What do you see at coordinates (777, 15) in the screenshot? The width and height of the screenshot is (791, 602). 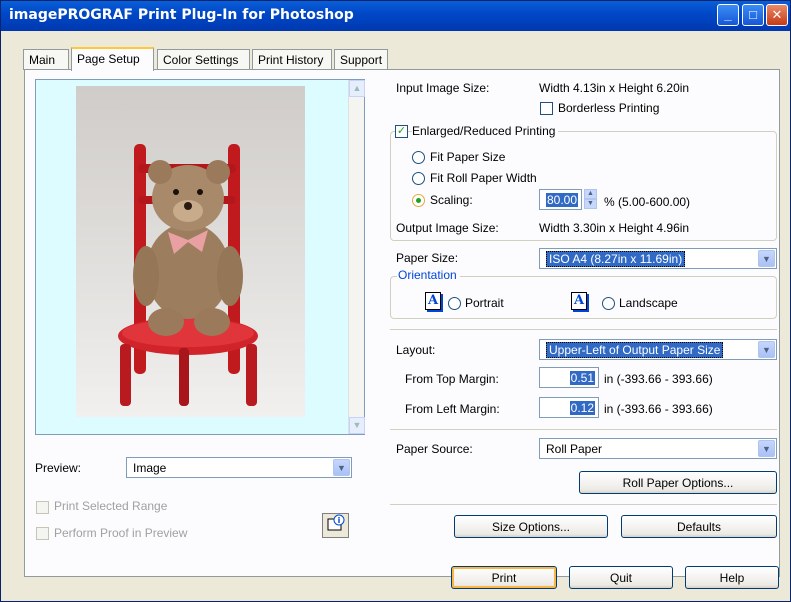 I see `close-button: ✕` at bounding box center [777, 15].